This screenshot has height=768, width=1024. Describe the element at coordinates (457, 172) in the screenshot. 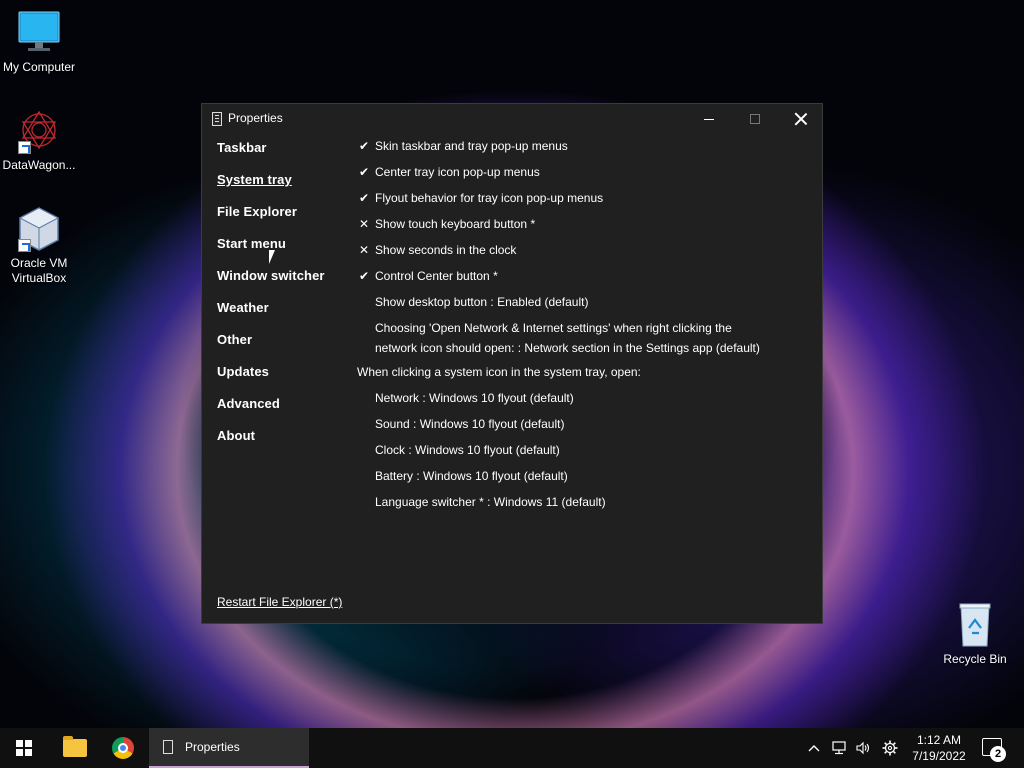

I see `option-label: Center tray icon pop-up menus` at that location.